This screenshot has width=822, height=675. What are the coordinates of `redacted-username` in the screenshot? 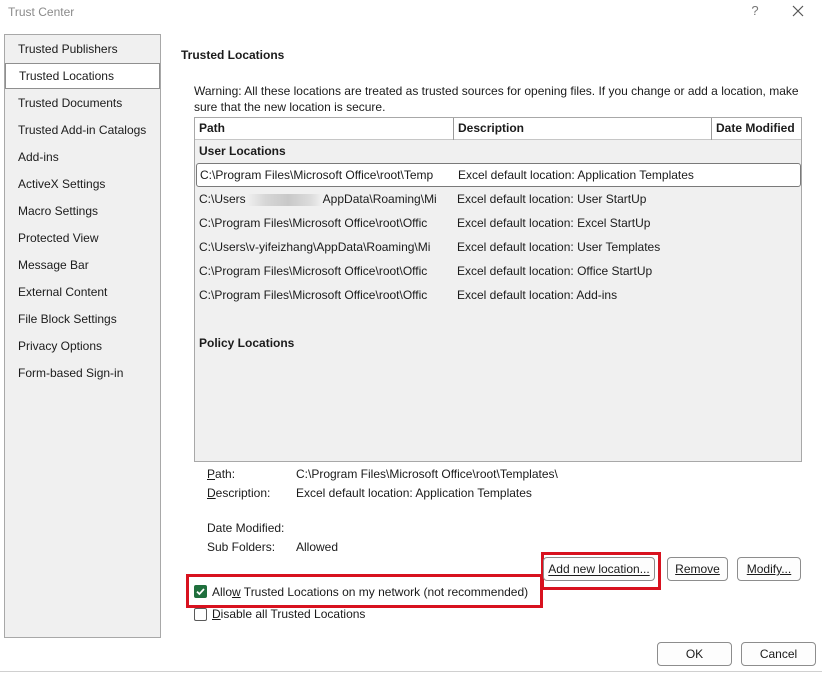 It's located at (284, 199).